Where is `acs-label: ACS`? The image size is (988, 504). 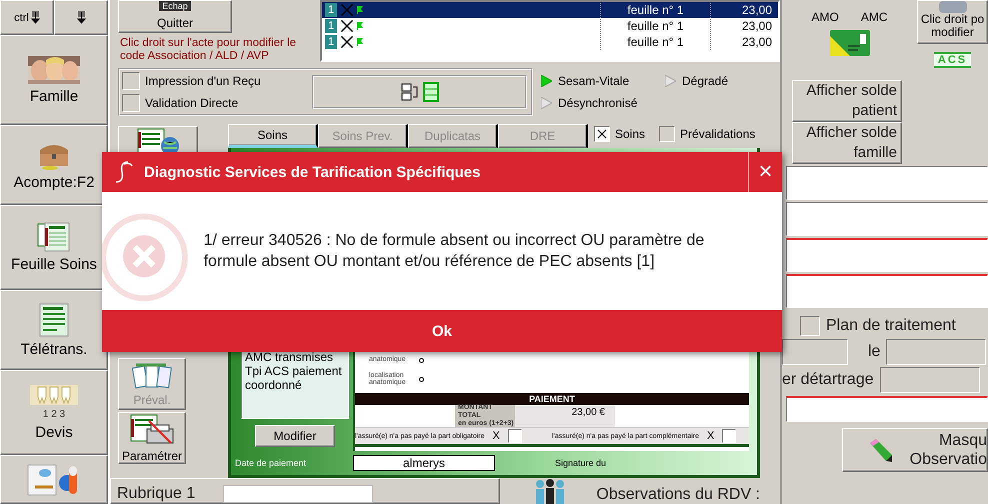
acs-label: ACS is located at coordinates (953, 60).